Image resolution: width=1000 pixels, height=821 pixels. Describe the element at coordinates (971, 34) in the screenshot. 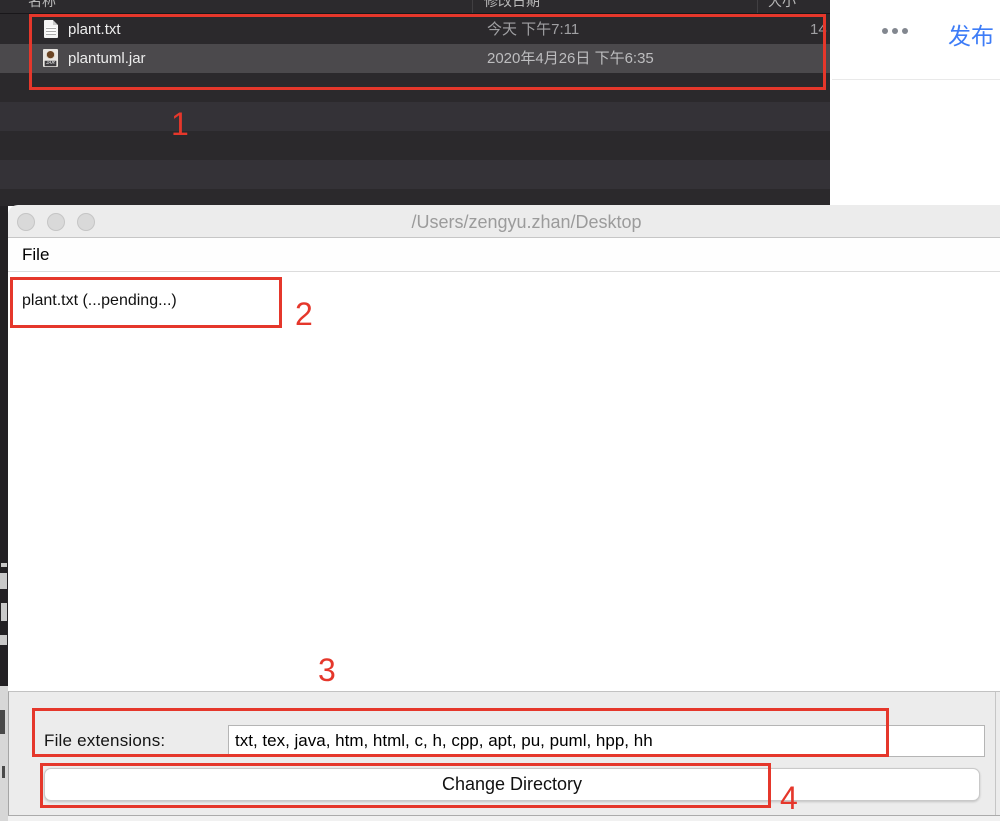

I see `publish-button: 发布` at that location.